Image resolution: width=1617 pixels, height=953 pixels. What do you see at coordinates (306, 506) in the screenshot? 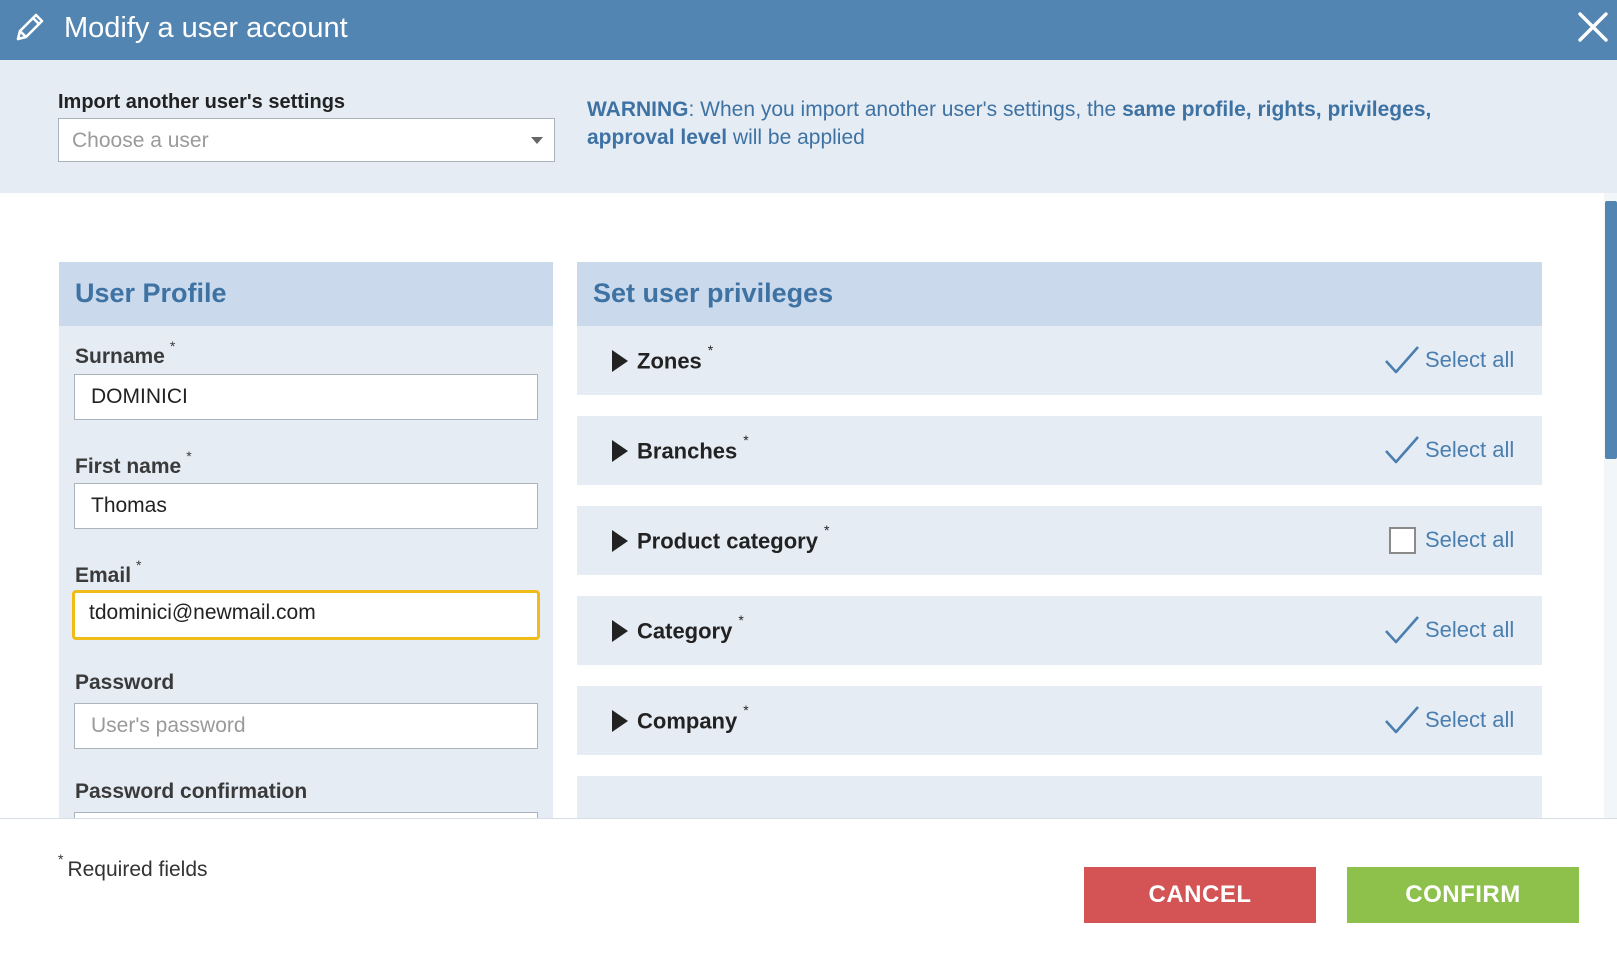
I see `first-name-input: Thomas` at bounding box center [306, 506].